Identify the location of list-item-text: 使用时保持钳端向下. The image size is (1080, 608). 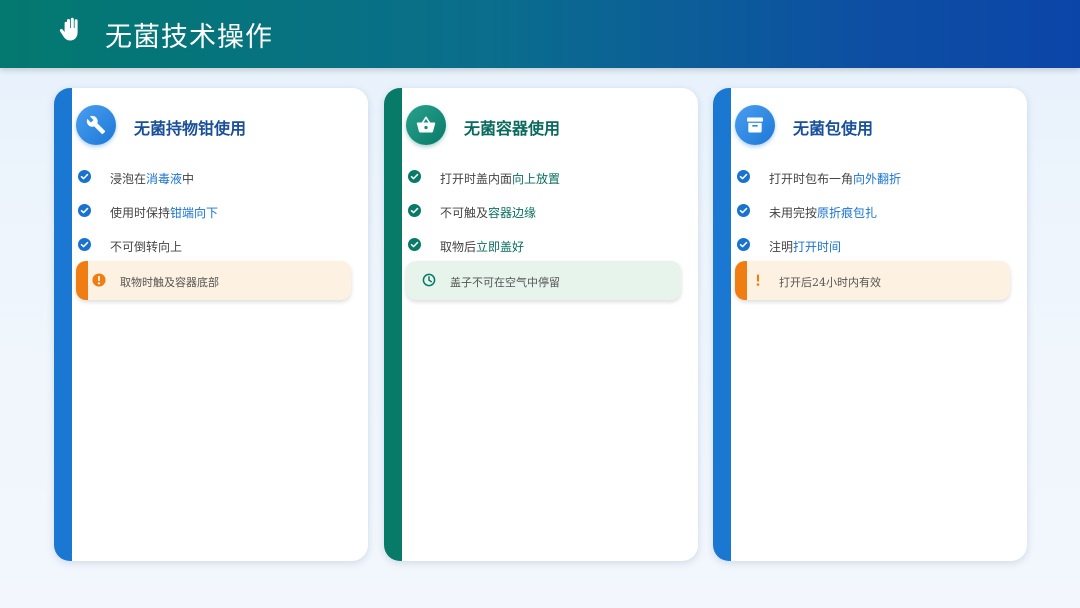
(164, 213).